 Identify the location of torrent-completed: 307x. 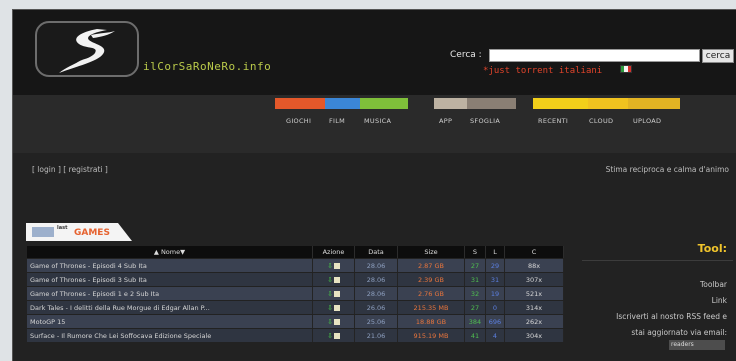
(534, 279).